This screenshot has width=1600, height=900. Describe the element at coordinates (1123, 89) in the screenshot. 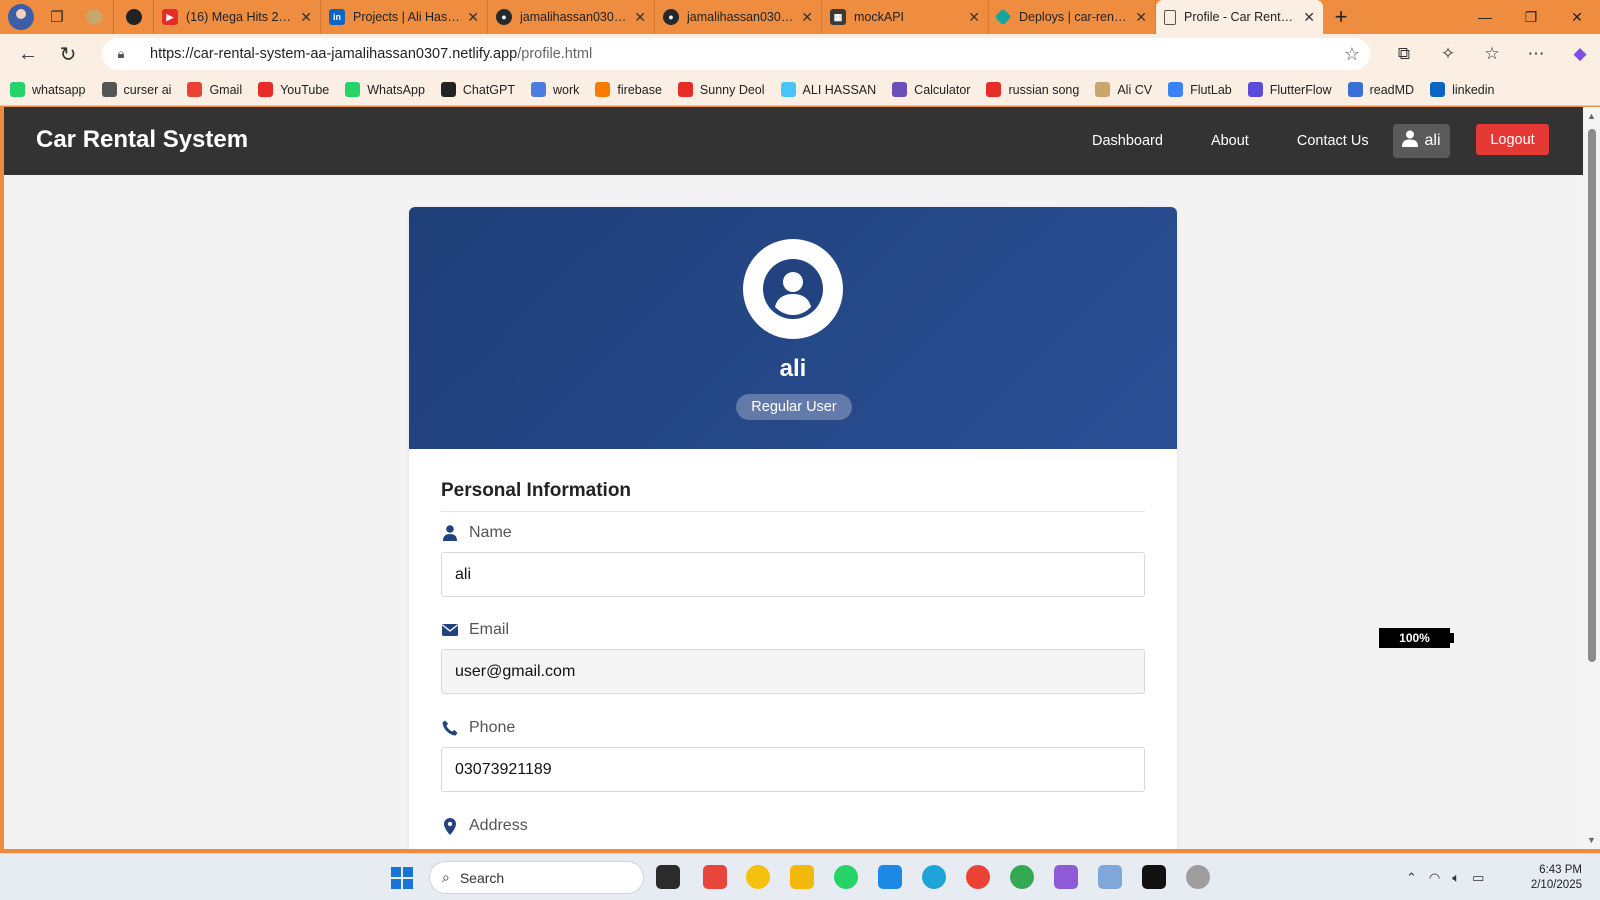

I see `bookmark-item: Ali CV` at that location.